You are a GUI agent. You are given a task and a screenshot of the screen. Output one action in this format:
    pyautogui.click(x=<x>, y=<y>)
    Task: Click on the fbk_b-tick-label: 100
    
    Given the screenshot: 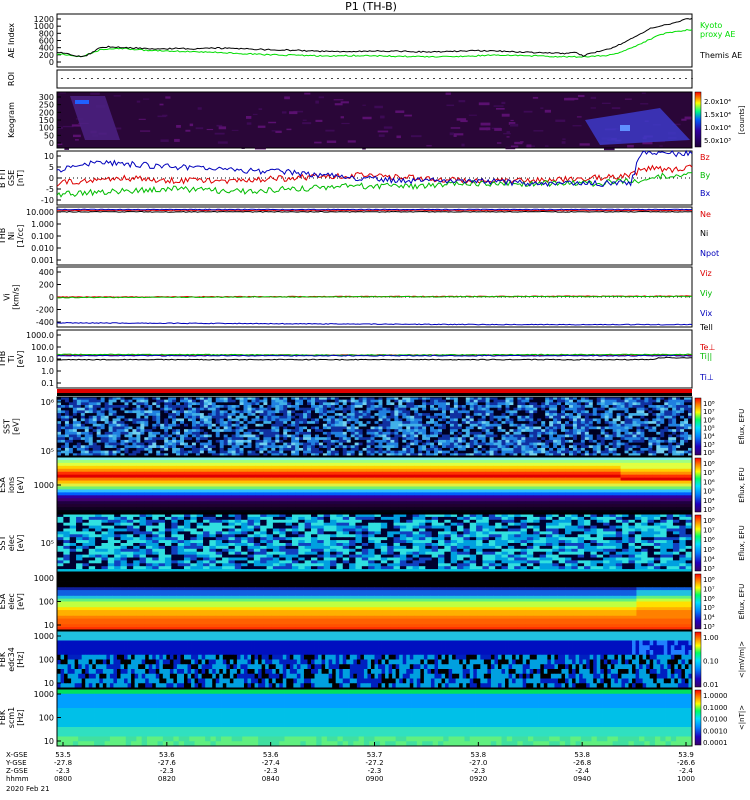 What is the action you would take?
    pyautogui.click(x=46, y=718)
    